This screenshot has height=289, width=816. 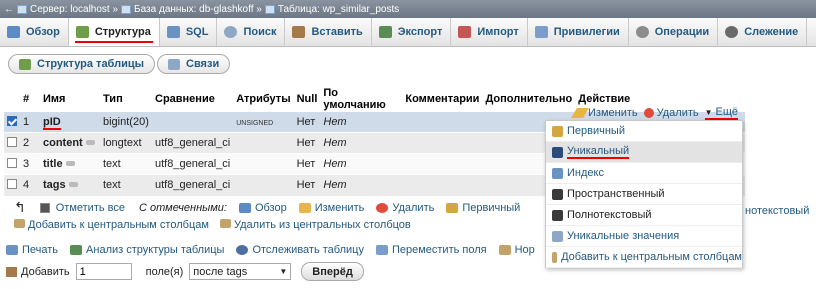 What do you see at coordinates (242, 250) in the screenshot?
I see `tracking-icon` at bounding box center [242, 250].